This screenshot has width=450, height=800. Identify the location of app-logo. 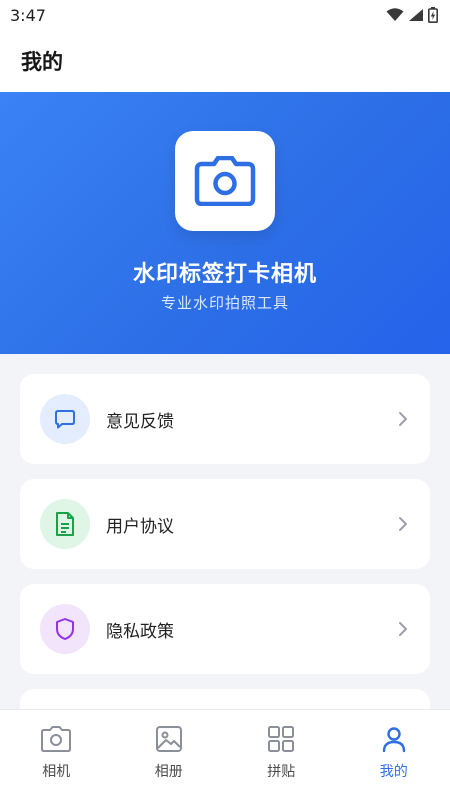
(225, 181).